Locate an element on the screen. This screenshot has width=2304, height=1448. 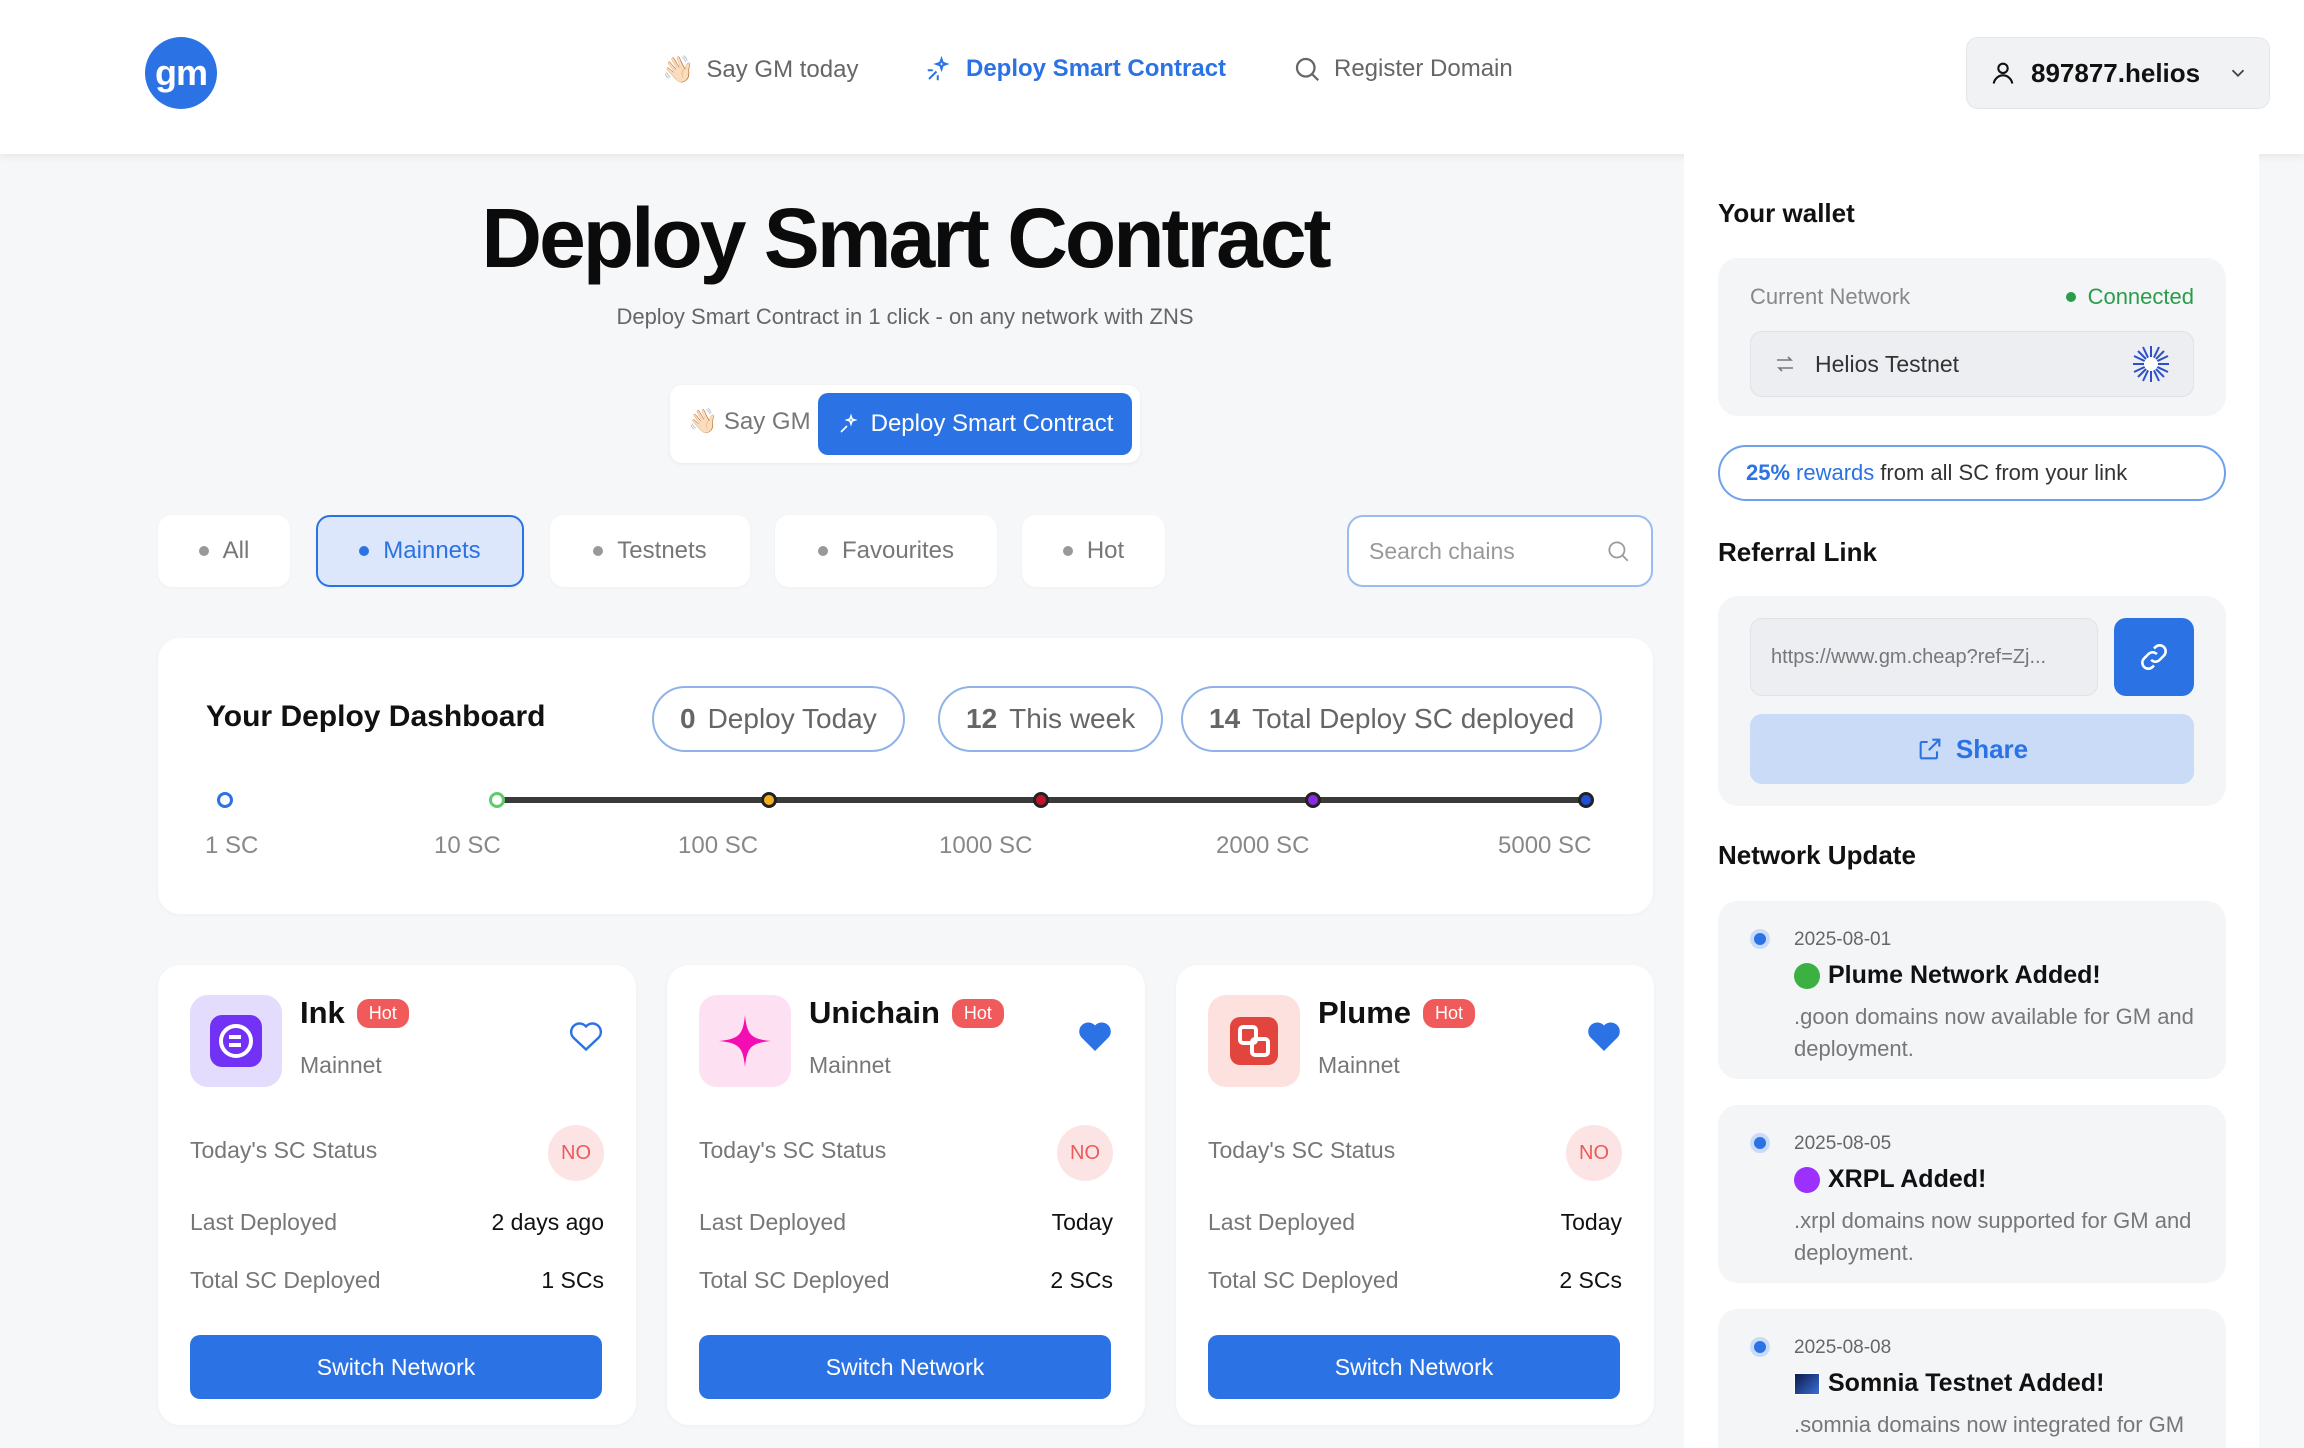
filter-mainnets: Mainnets is located at coordinates (420, 551).